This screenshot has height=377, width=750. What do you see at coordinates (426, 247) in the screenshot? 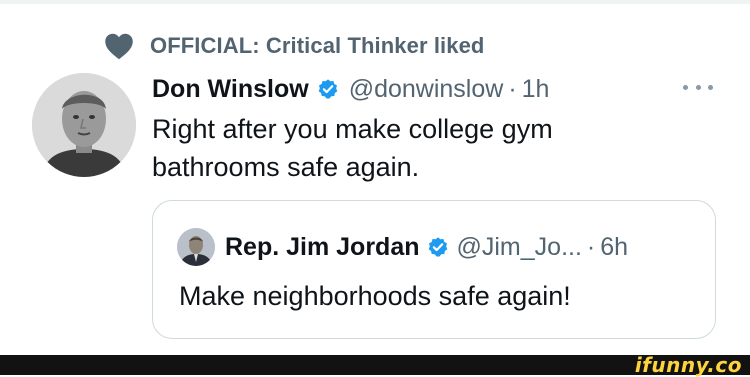
I see `quoted-tweet-header: Rep. Jim Jordan @Jim_Jo... · 6h` at bounding box center [426, 247].